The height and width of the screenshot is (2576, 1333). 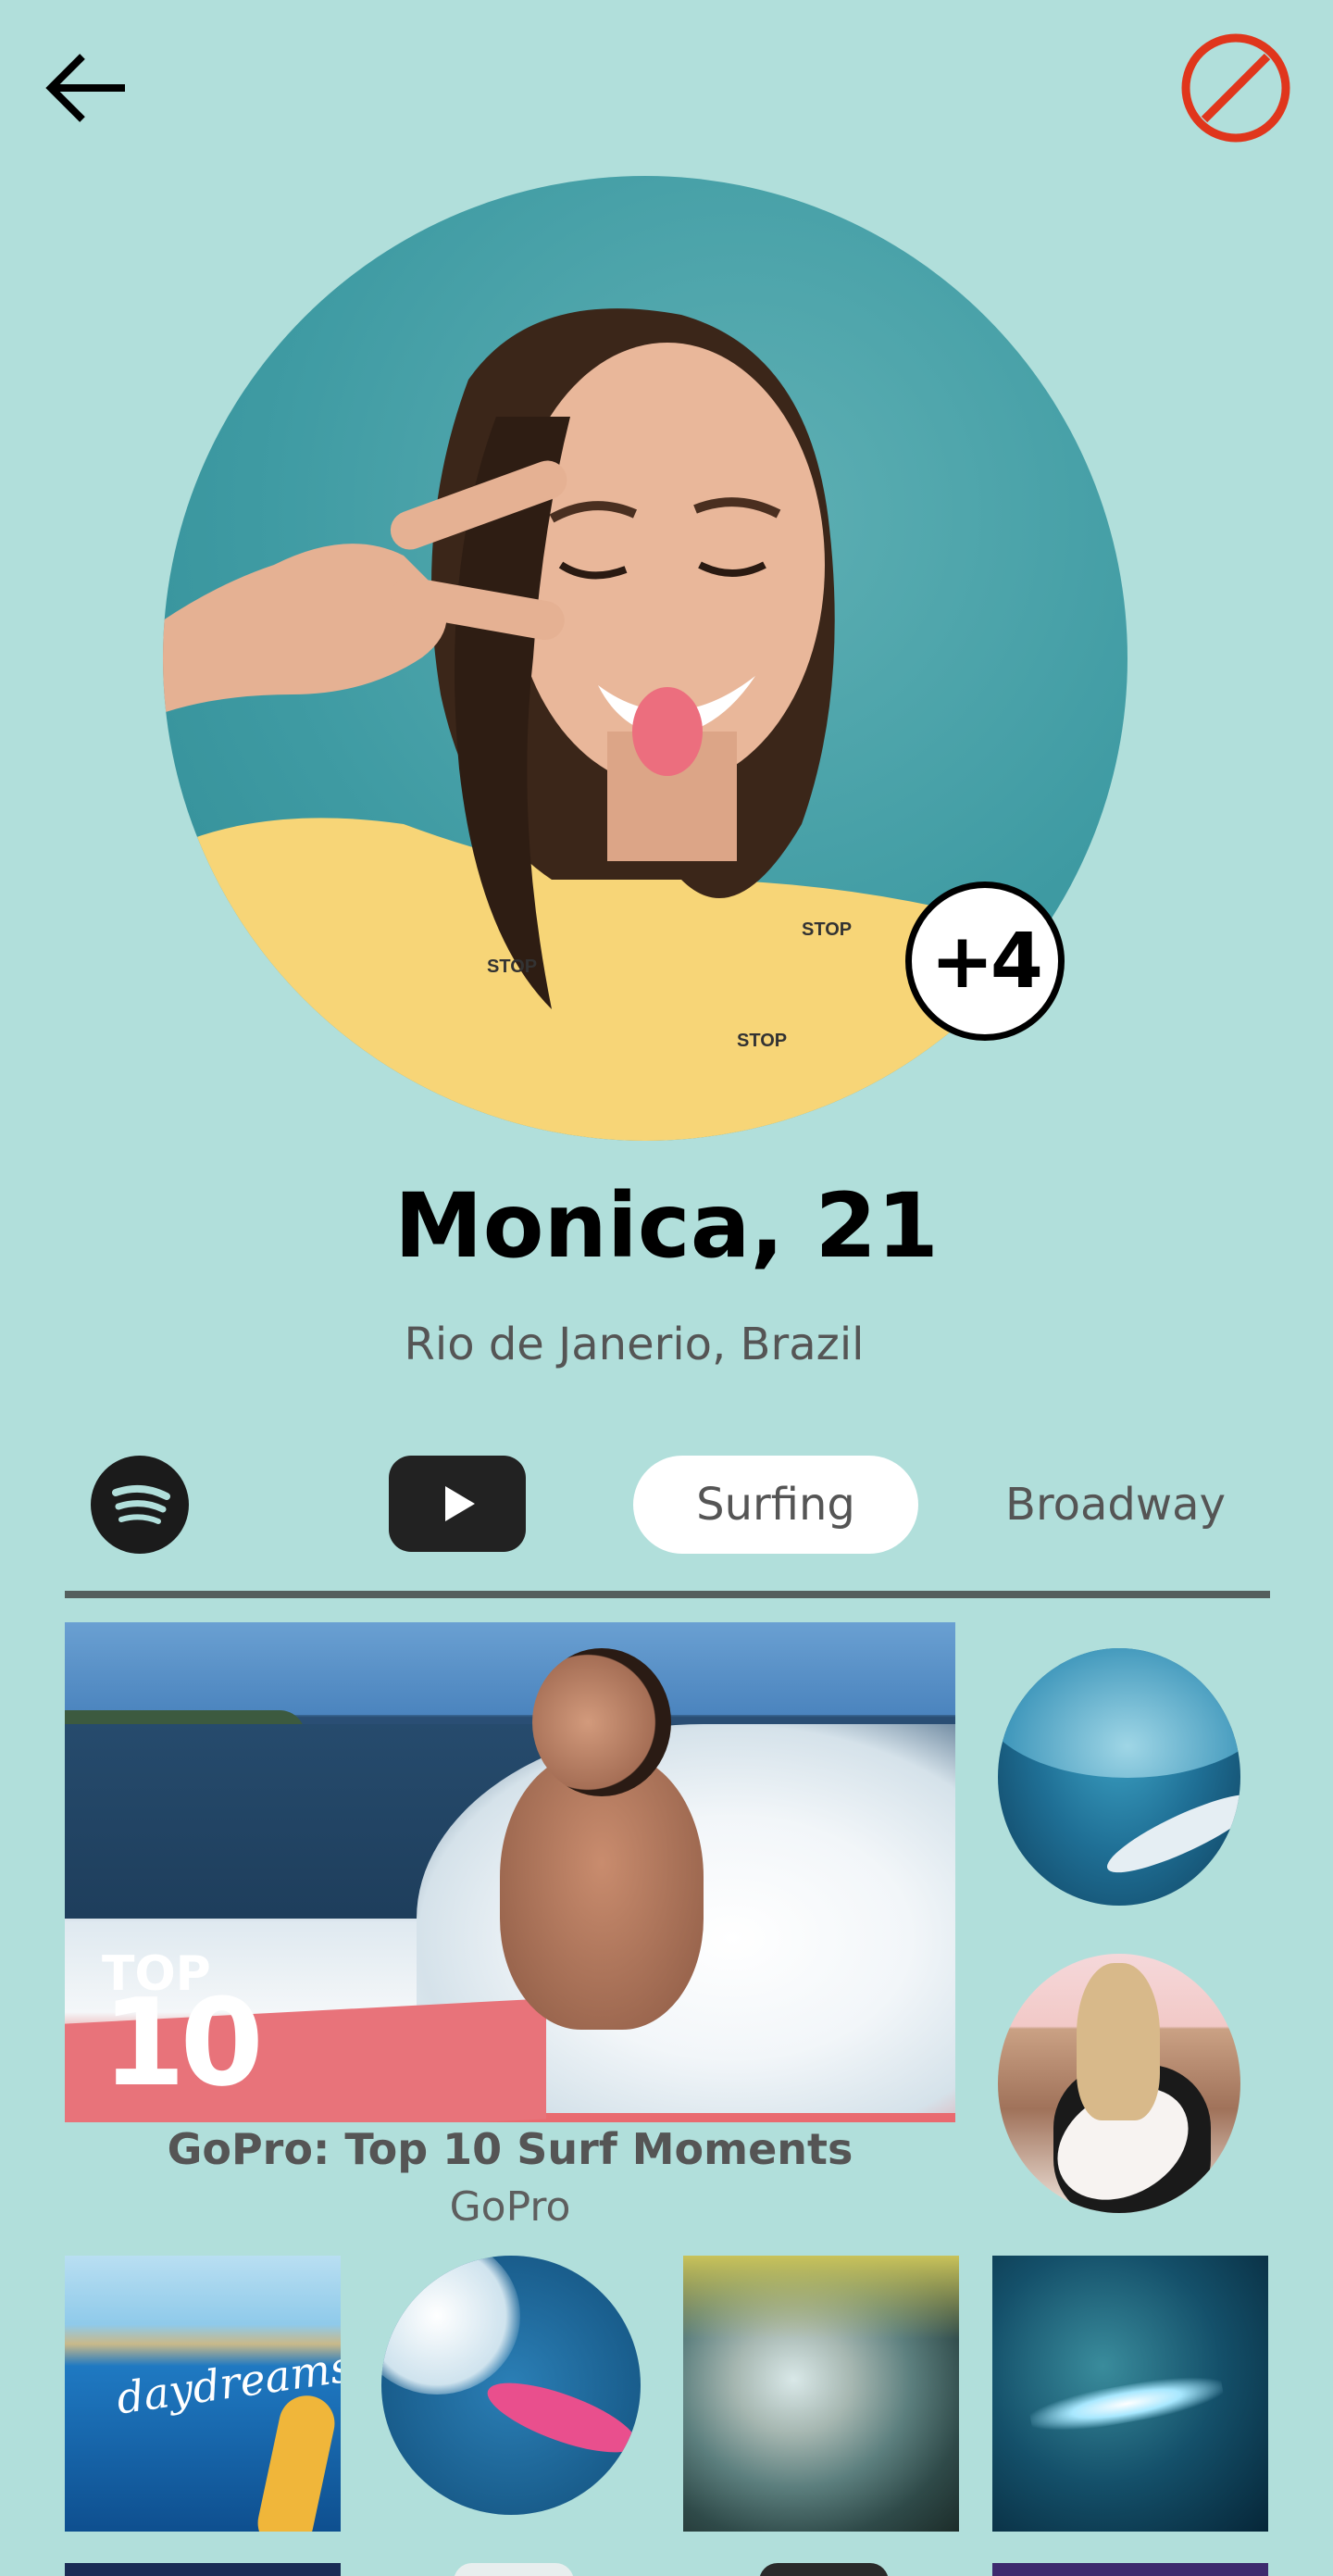 I want to click on tab-broadway: Broadway, so click(x=1115, y=1505).